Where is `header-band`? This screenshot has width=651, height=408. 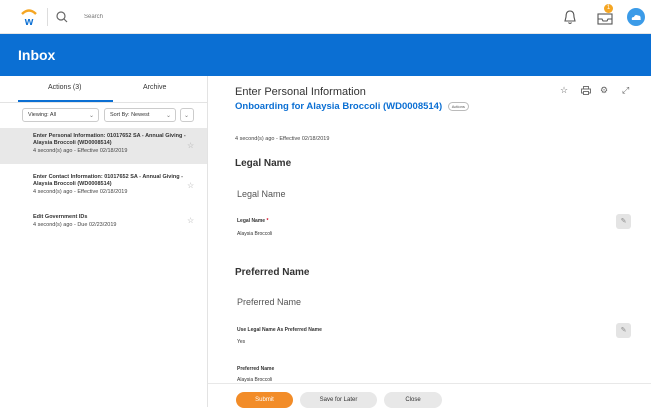
header-band is located at coordinates (325, 55).